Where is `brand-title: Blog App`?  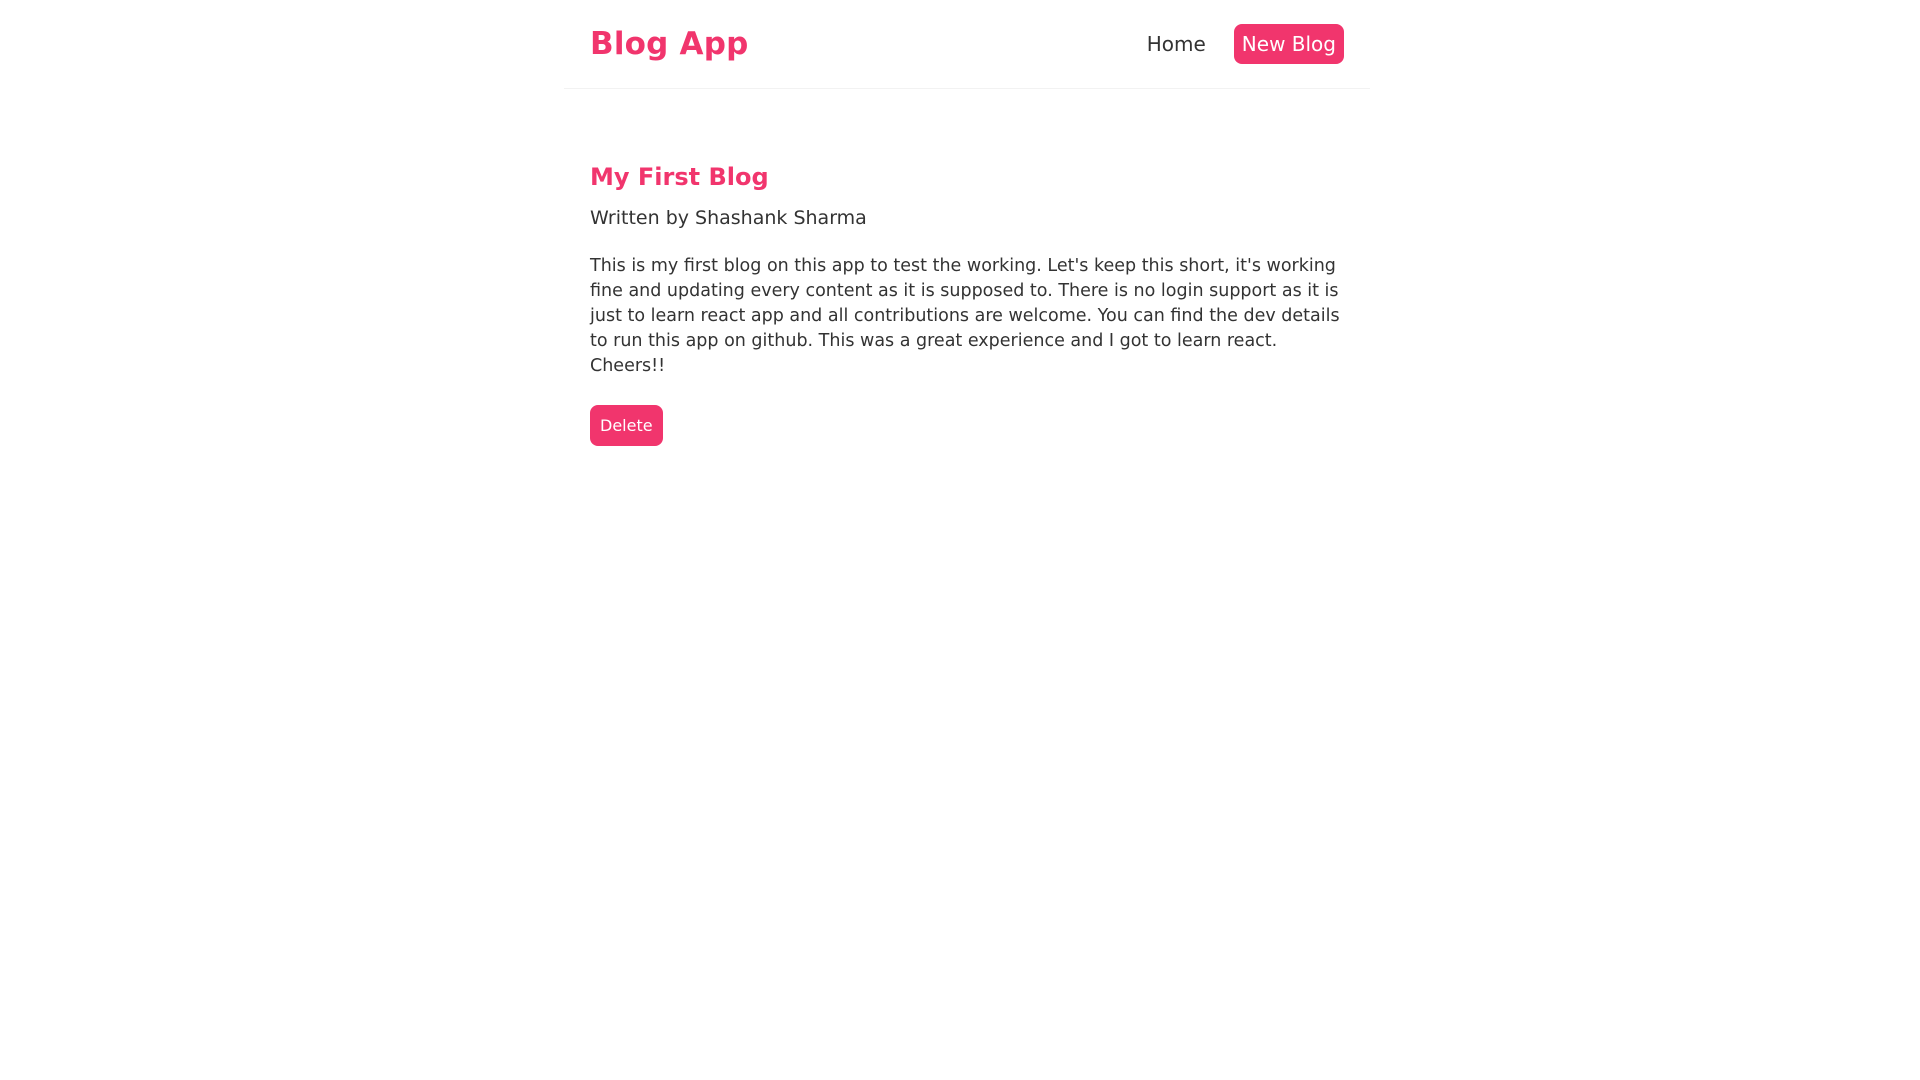 brand-title: Blog App is located at coordinates (669, 44).